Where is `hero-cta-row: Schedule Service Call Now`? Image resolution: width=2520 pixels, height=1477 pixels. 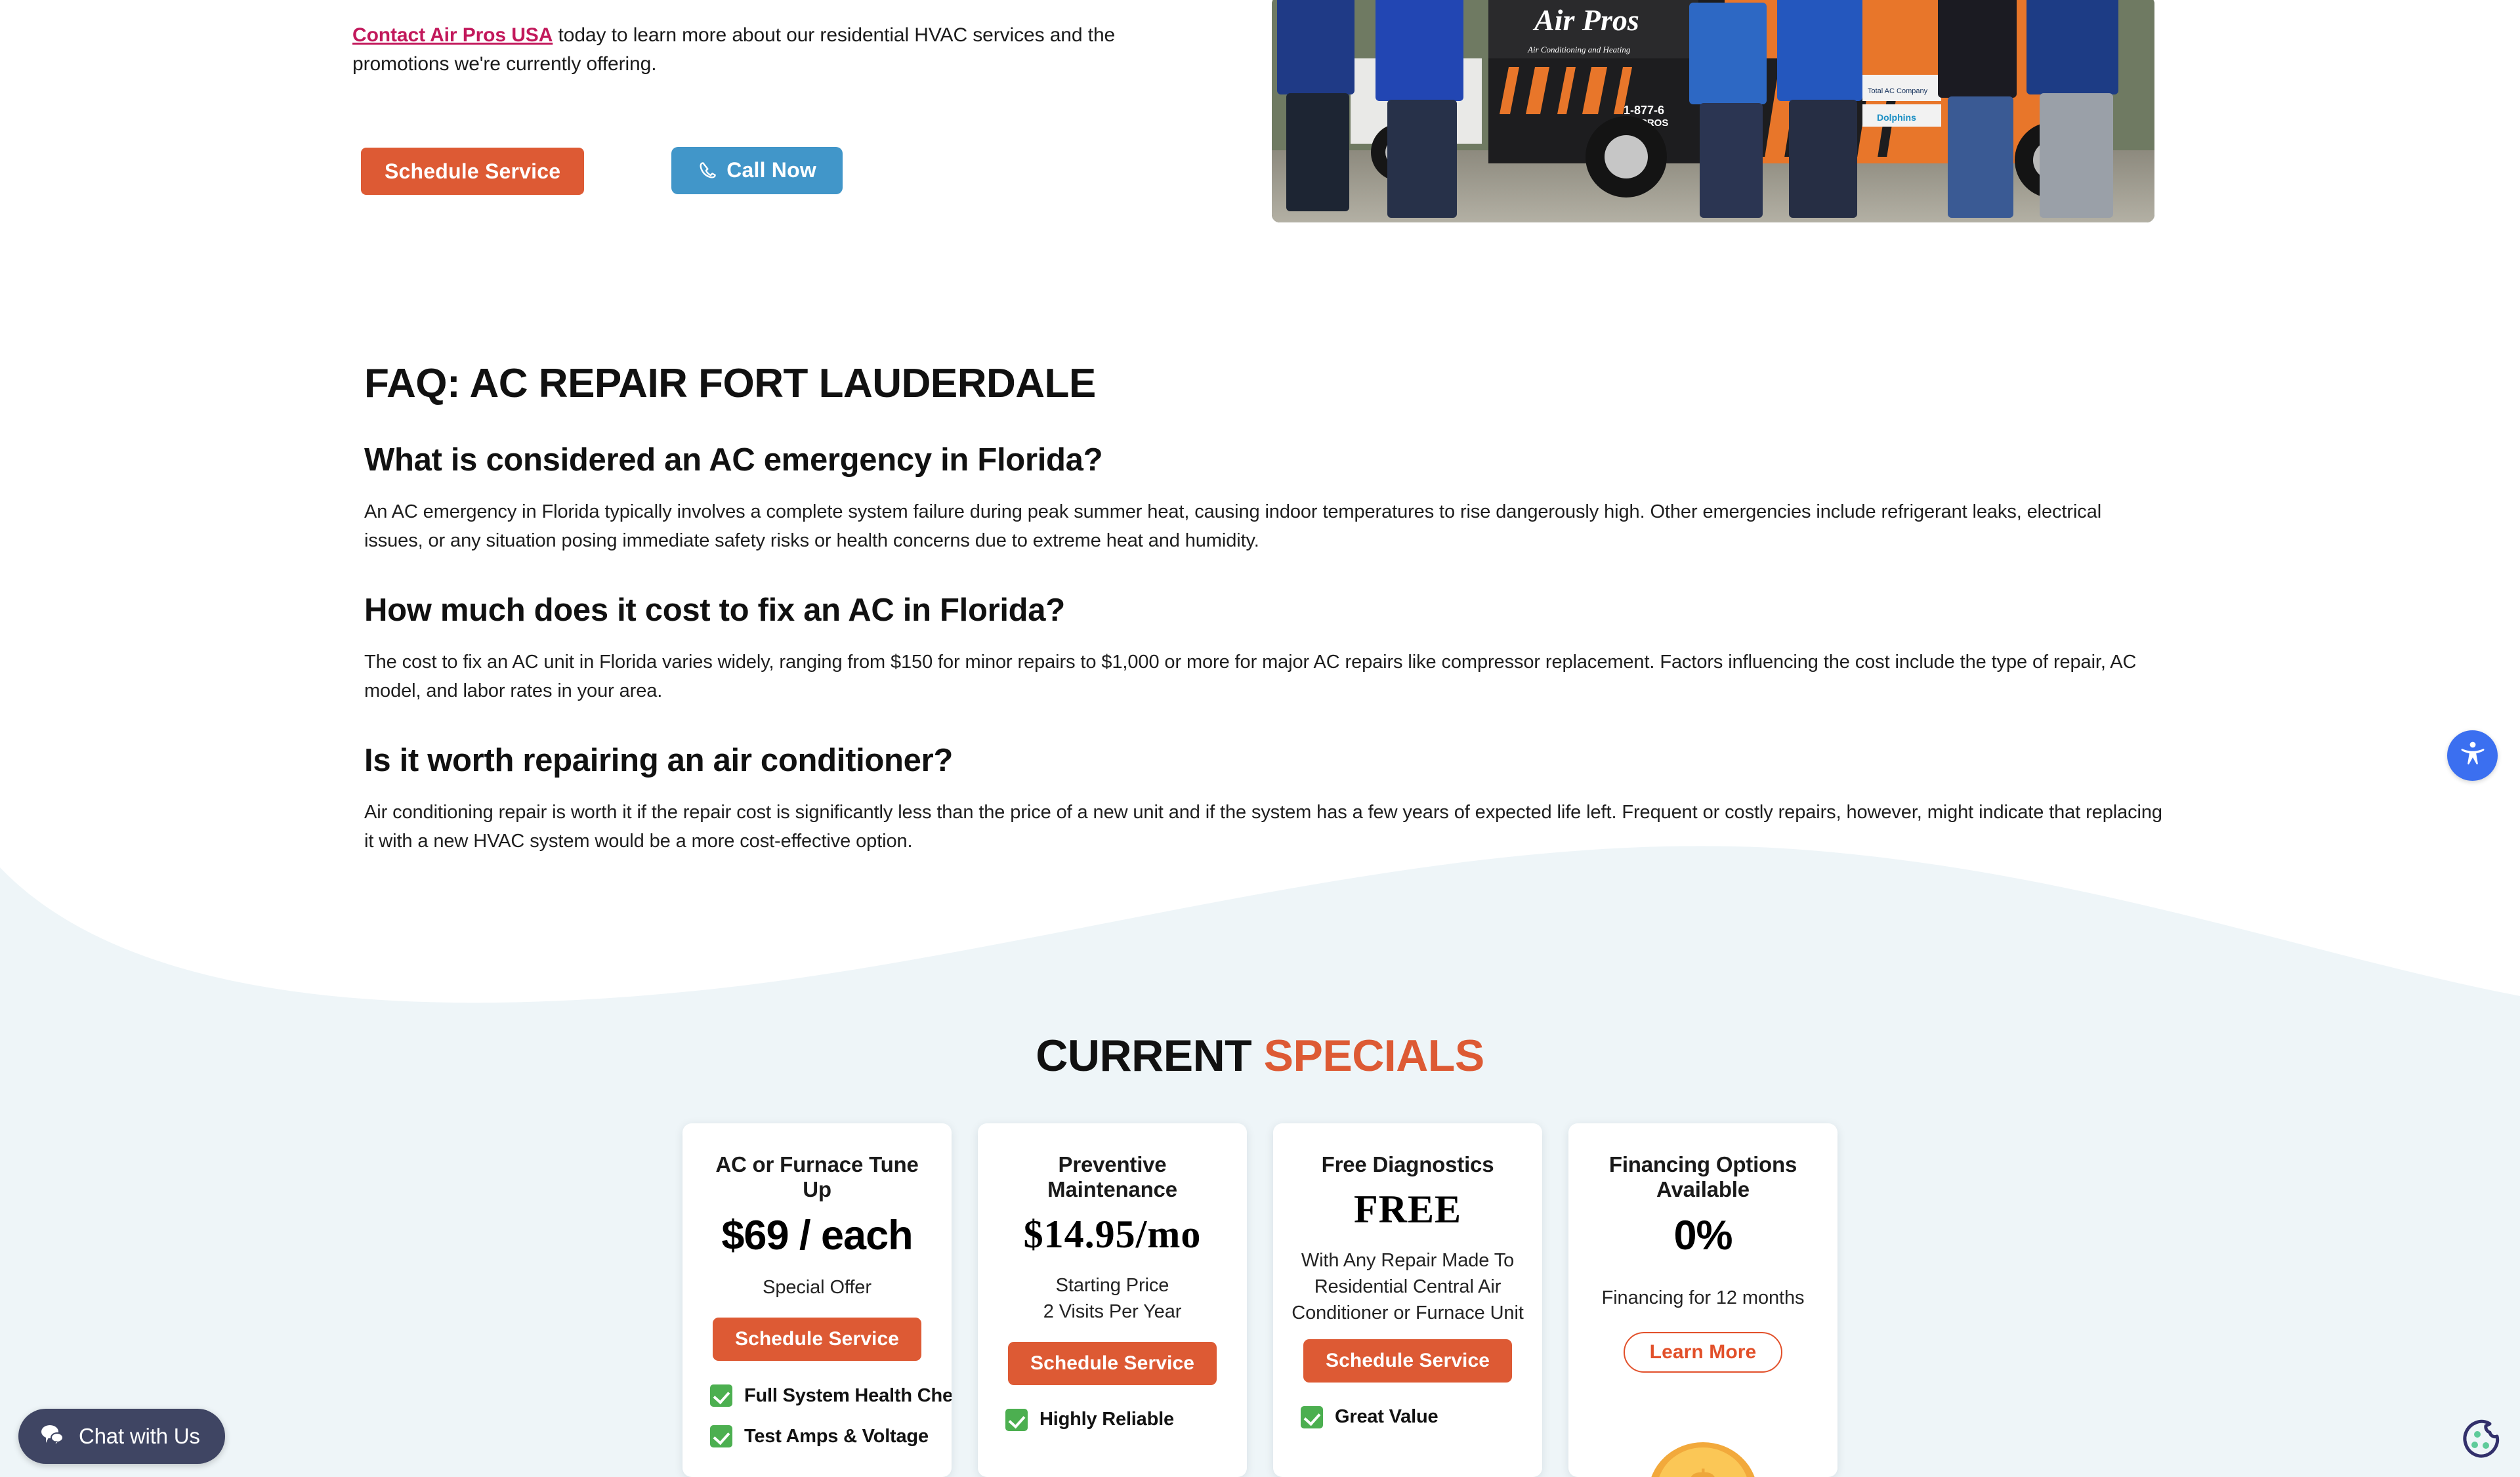
hero-cta-row: Schedule Service Call Now is located at coordinates (602, 170).